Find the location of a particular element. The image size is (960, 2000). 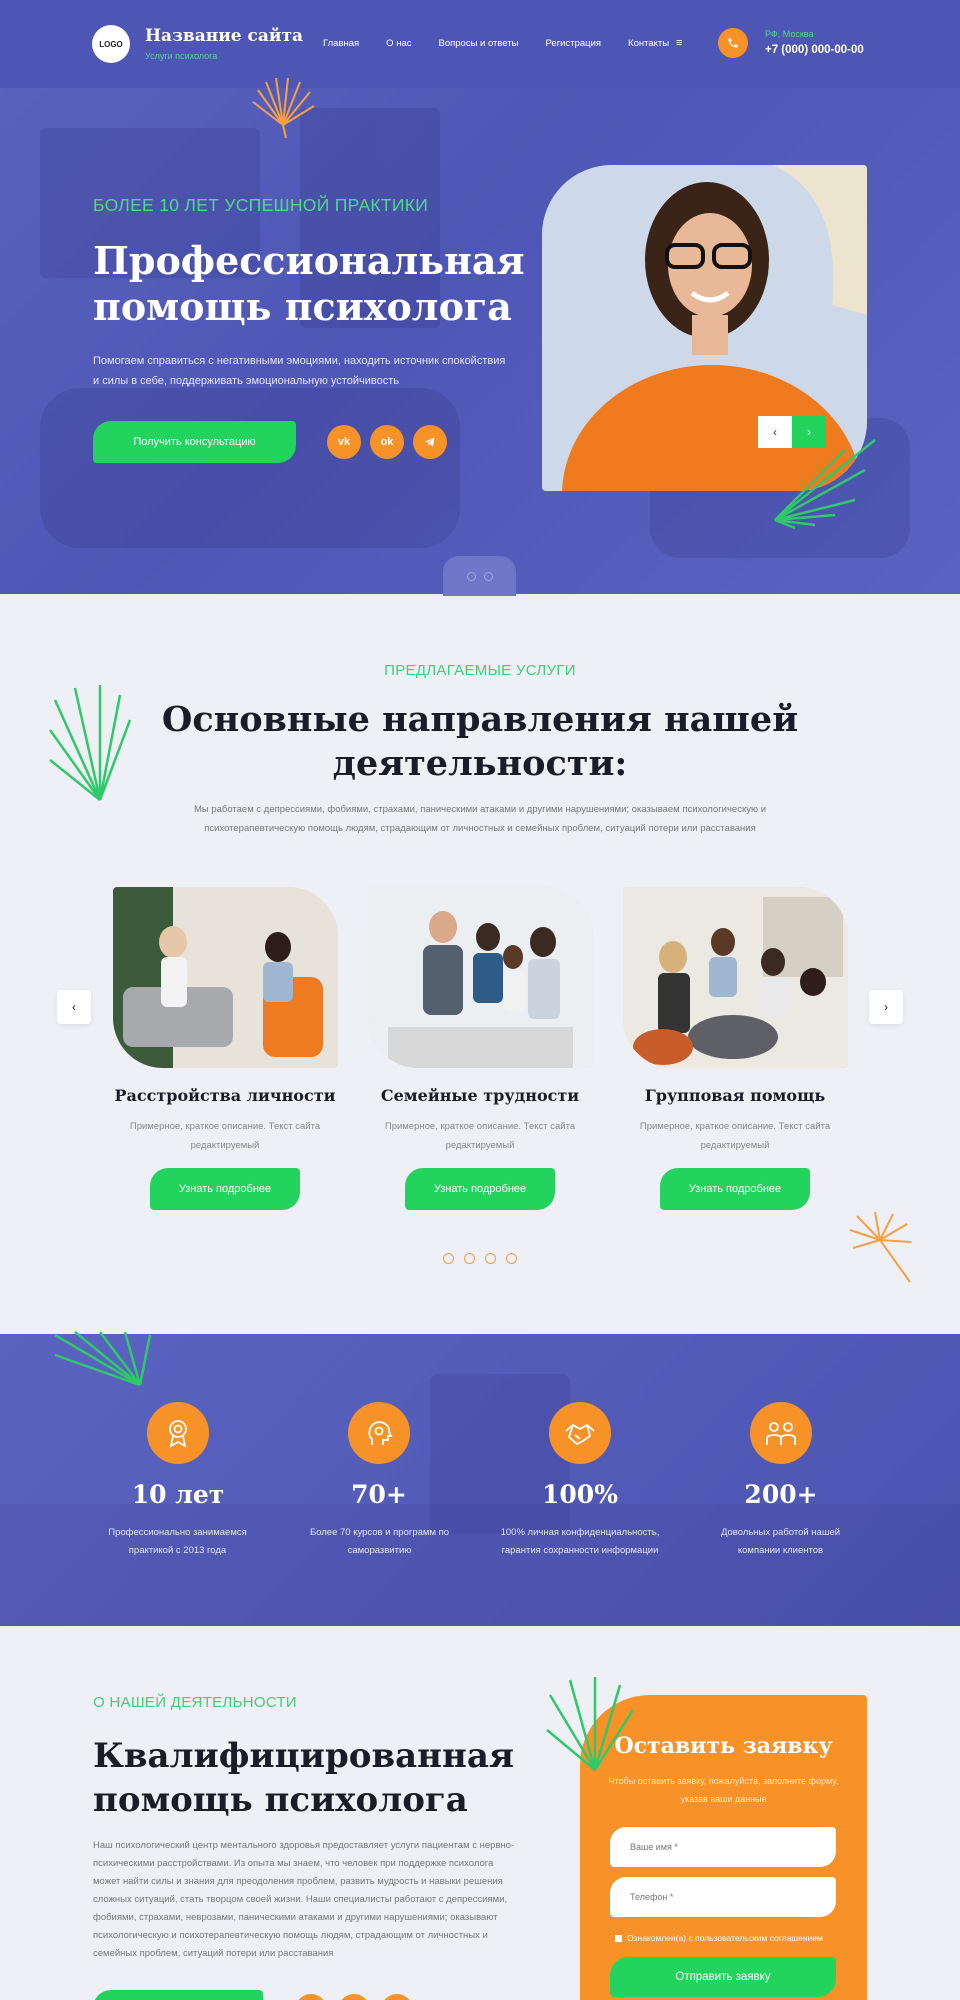

about-kicker: О НАШЕЙ ДЕЯТЕЛЬНОСТИ is located at coordinates (195, 1702).